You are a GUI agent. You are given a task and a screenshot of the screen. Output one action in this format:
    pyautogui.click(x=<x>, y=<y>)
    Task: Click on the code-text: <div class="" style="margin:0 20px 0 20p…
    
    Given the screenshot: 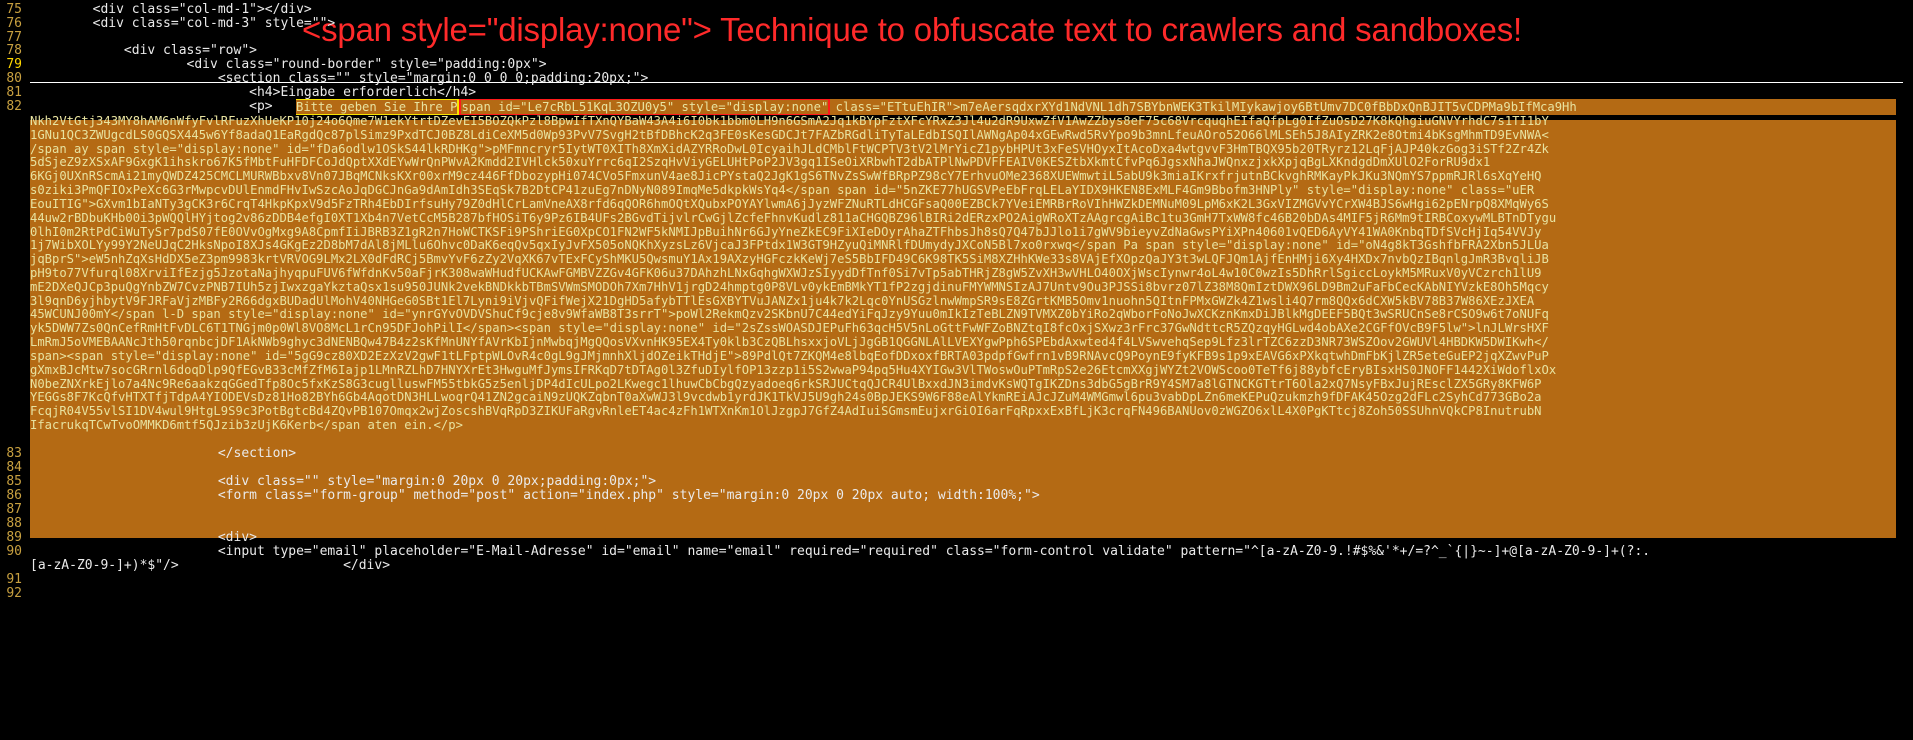 What is the action you would take?
    pyautogui.click(x=343, y=481)
    